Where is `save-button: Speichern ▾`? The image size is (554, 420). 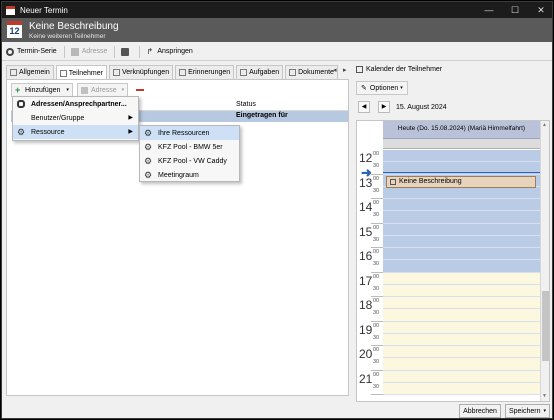
save-button: Speichern ▾ is located at coordinates (527, 411).